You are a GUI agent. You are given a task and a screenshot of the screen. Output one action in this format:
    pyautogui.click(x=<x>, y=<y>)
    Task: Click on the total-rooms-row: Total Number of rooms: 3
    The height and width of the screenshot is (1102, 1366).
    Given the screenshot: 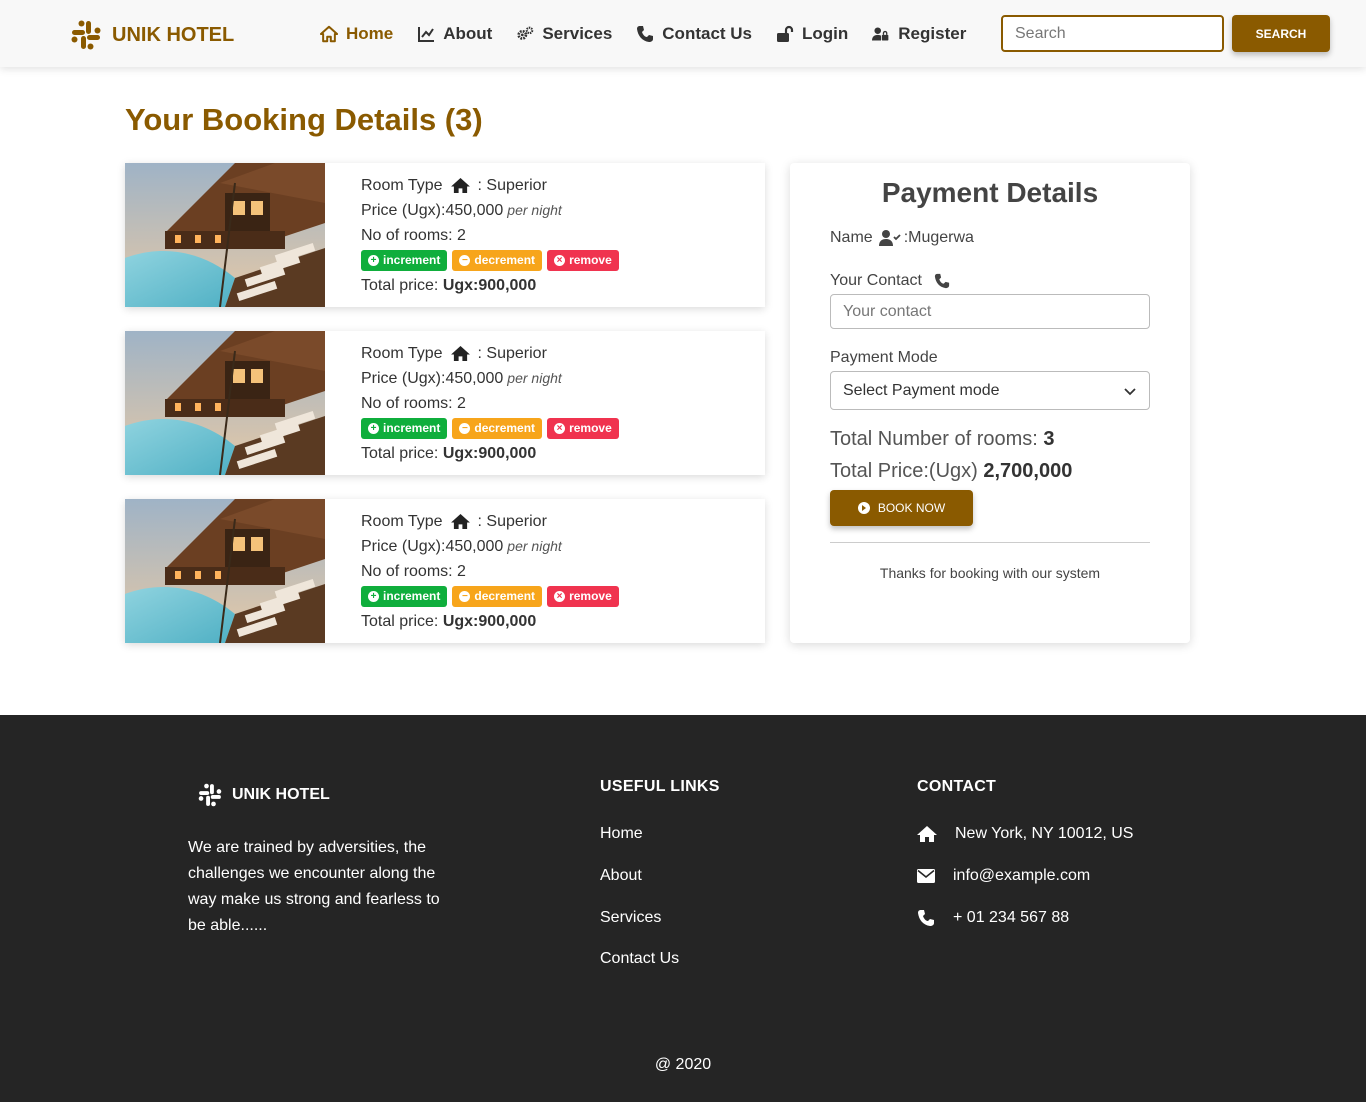 What is the action you would take?
    pyautogui.click(x=942, y=439)
    